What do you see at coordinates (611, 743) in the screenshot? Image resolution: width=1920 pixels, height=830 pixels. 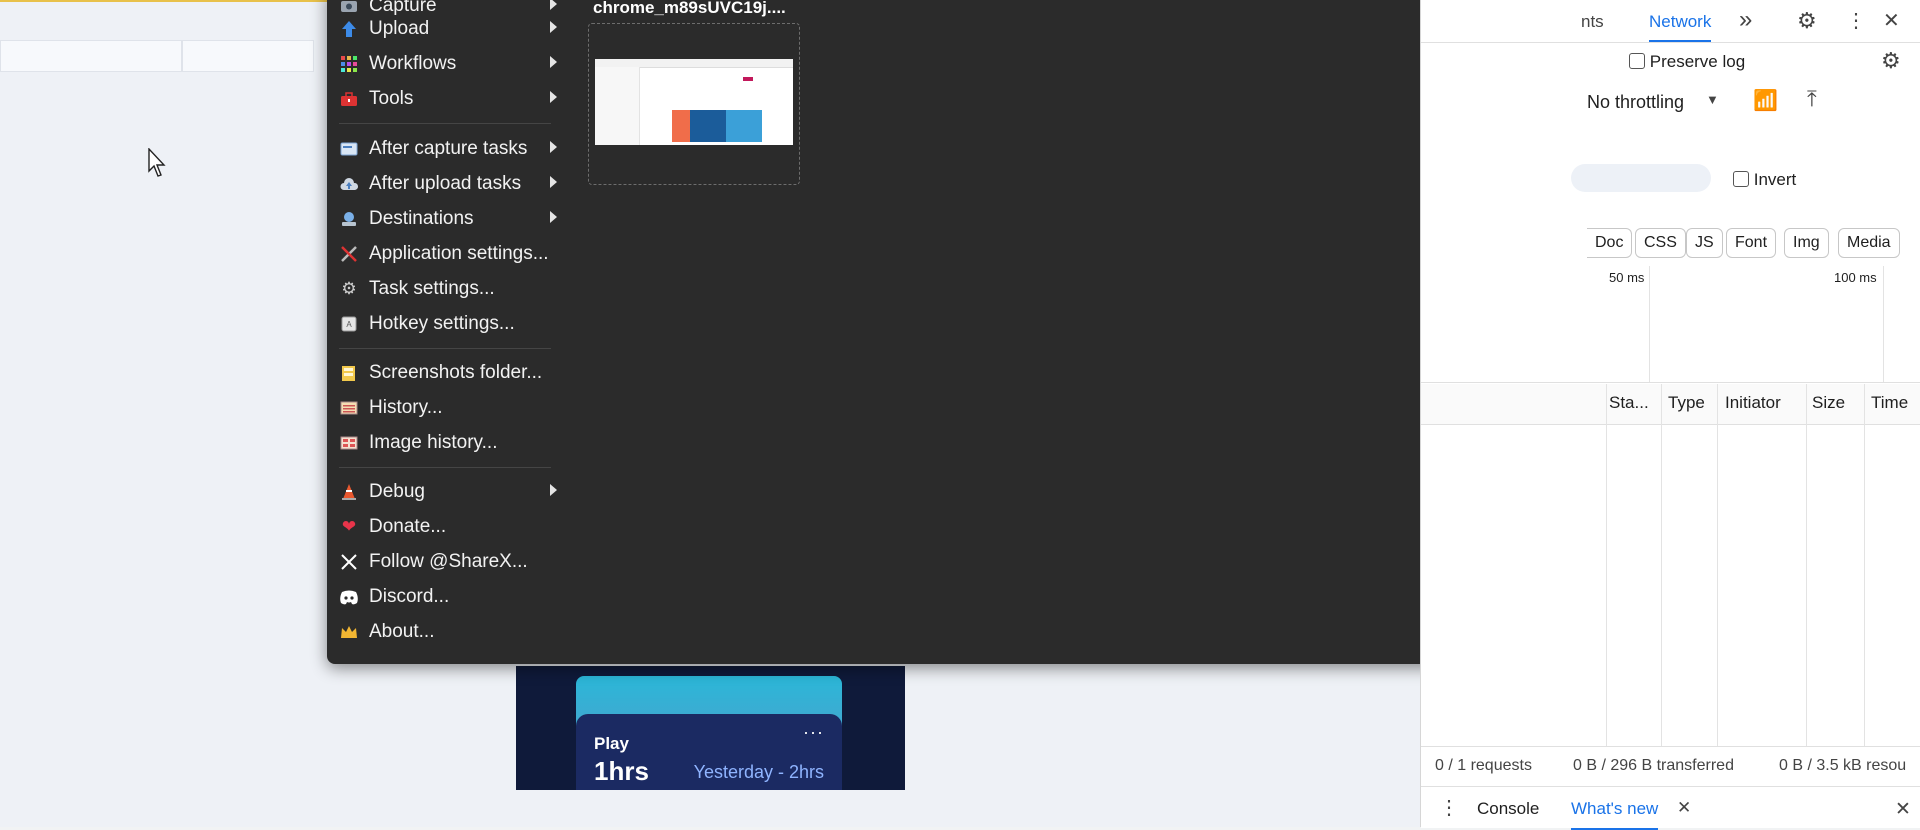 I see `game-card-title: Play` at bounding box center [611, 743].